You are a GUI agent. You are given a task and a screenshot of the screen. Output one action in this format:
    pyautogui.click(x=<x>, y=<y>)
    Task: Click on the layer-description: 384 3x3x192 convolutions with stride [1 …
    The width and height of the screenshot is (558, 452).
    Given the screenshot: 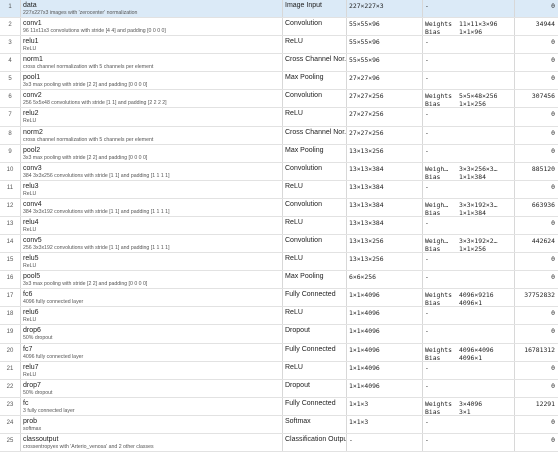 What is the action you would take?
    pyautogui.click(x=96, y=212)
    